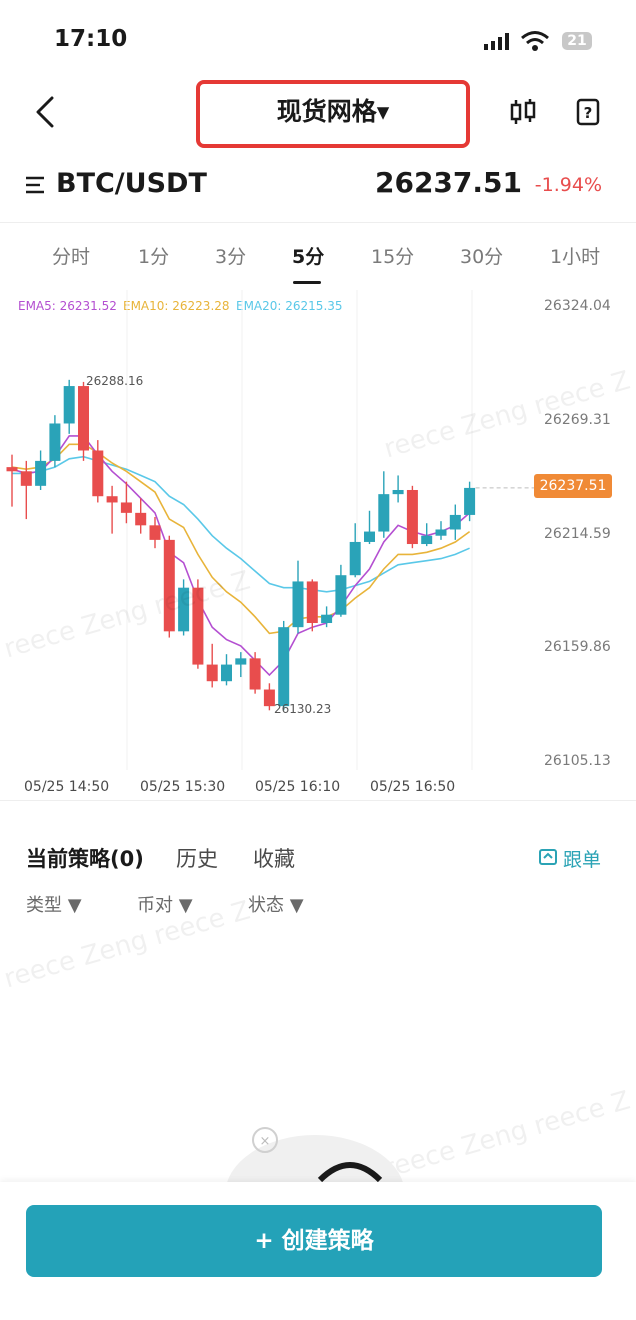 The image size is (636, 1320). Describe the element at coordinates (573, 486) in the screenshot. I see `current-price-label: 26237.51` at that location.